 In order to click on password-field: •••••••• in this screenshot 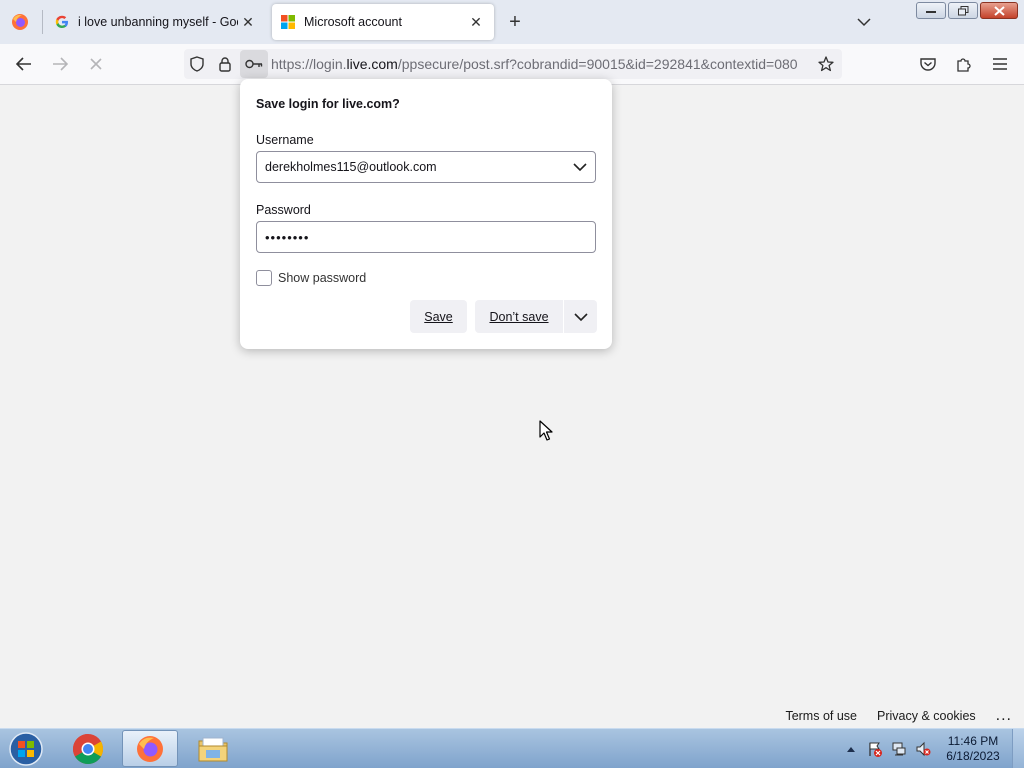, I will do `click(426, 237)`.